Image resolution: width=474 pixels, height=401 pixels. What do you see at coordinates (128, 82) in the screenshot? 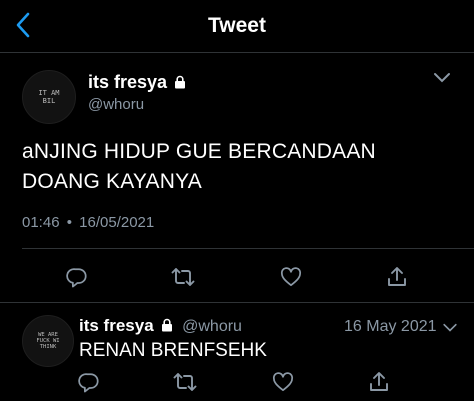
I see `display-name: its fresya` at bounding box center [128, 82].